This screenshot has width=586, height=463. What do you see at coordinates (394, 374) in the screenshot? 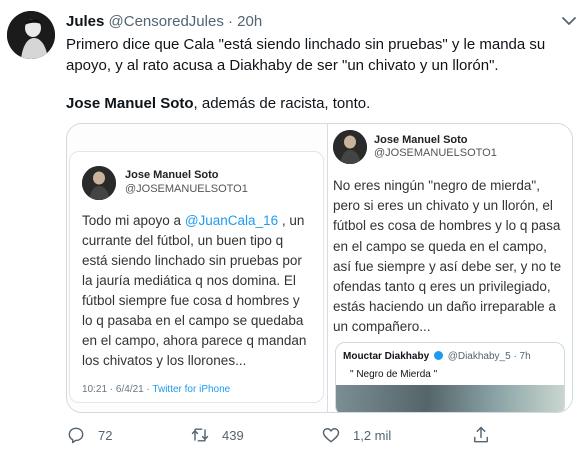
I see `nested-tweet-text: " Negro de Mierda "` at bounding box center [394, 374].